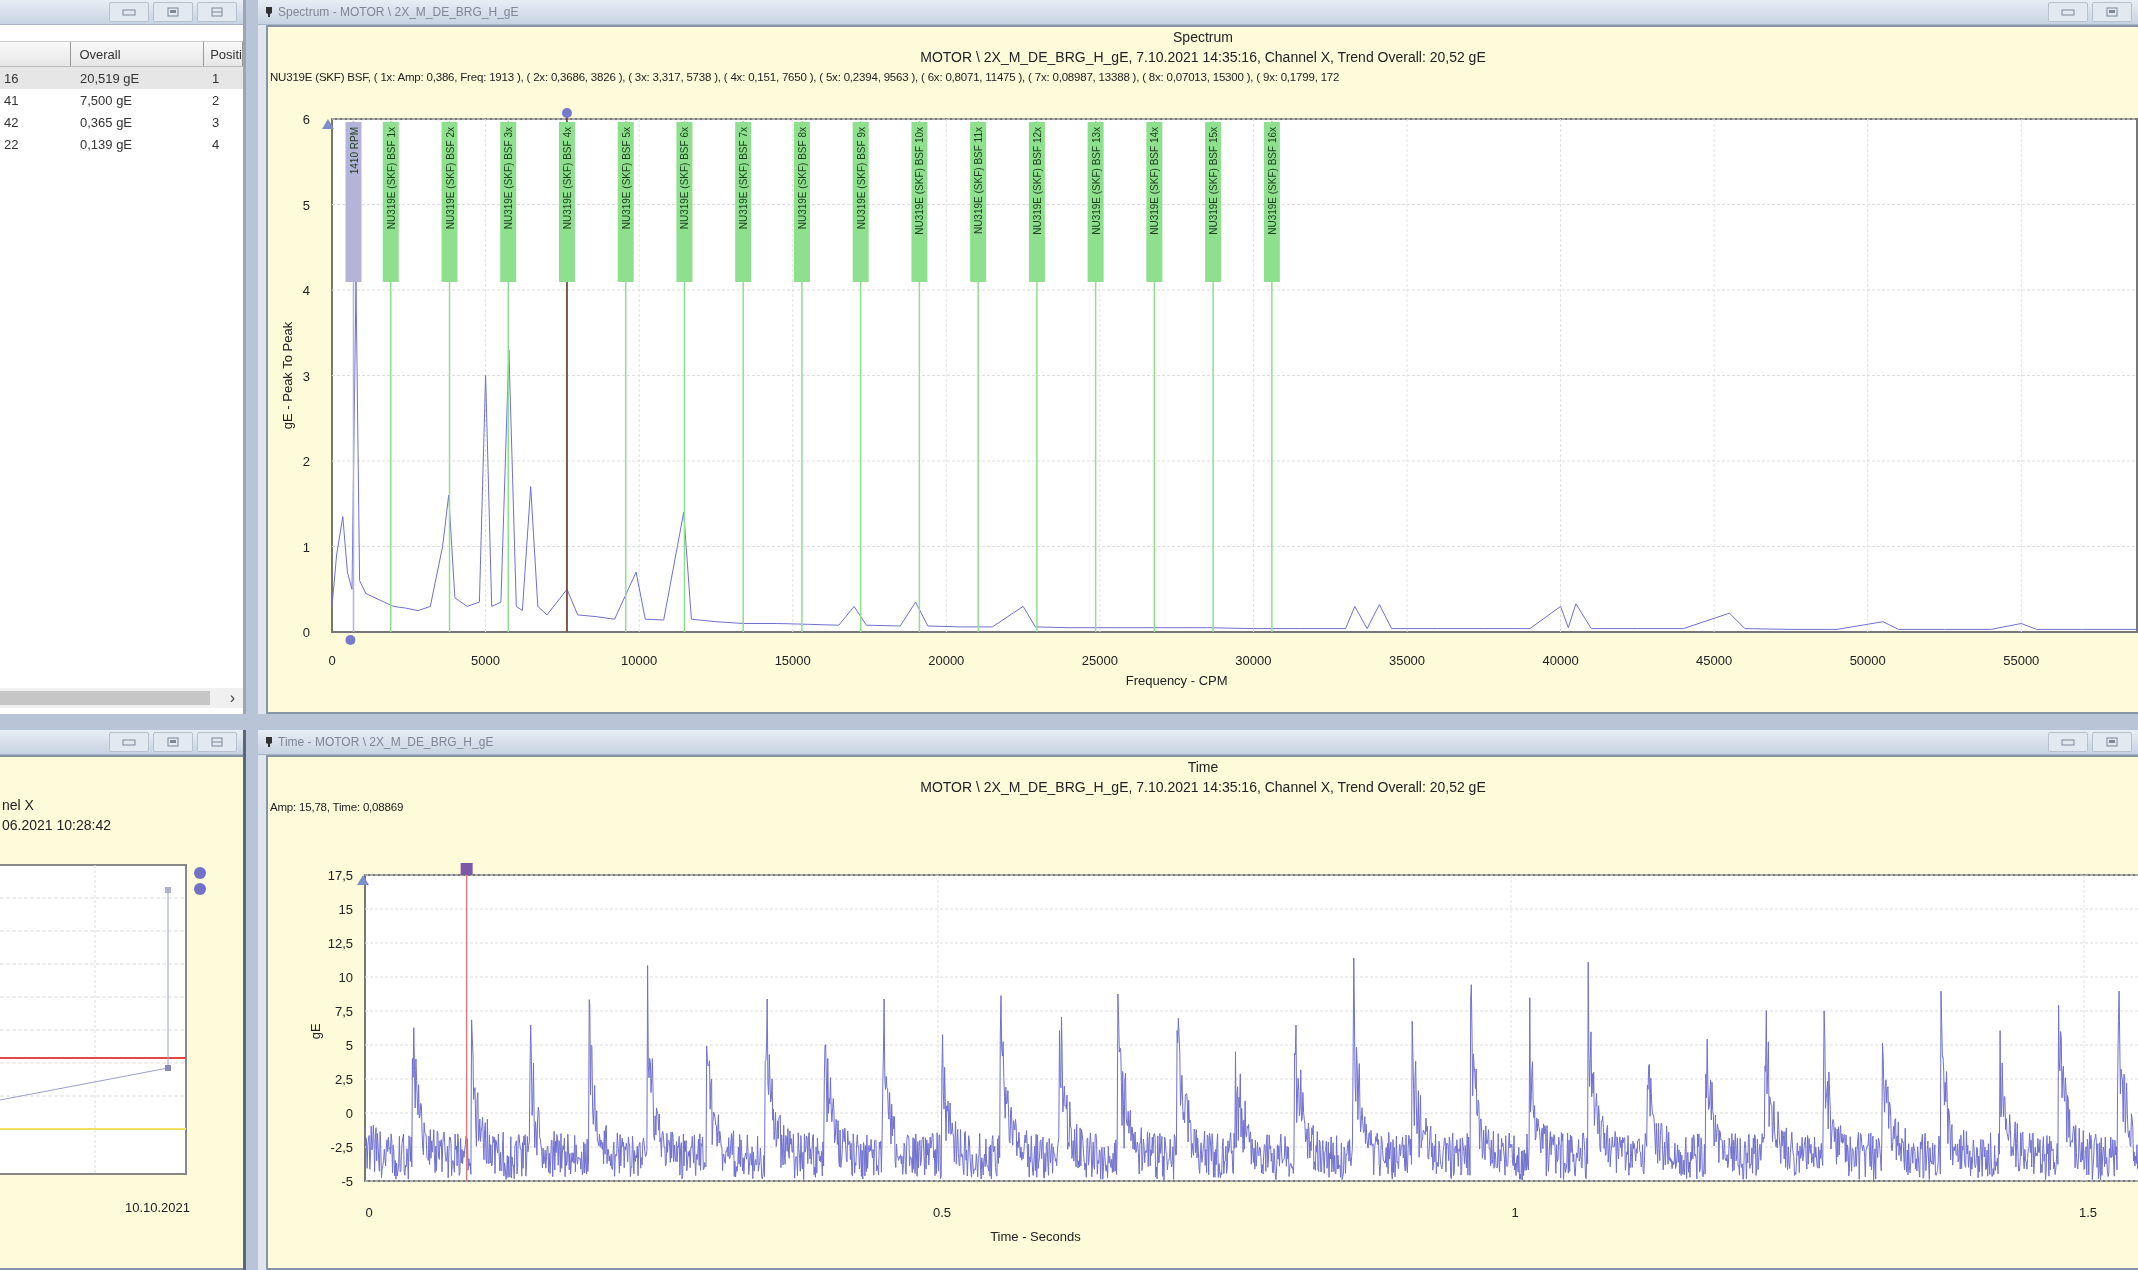  Describe the element at coordinates (1714, 660) in the screenshot. I see `axis-tick-label: 45000` at that location.